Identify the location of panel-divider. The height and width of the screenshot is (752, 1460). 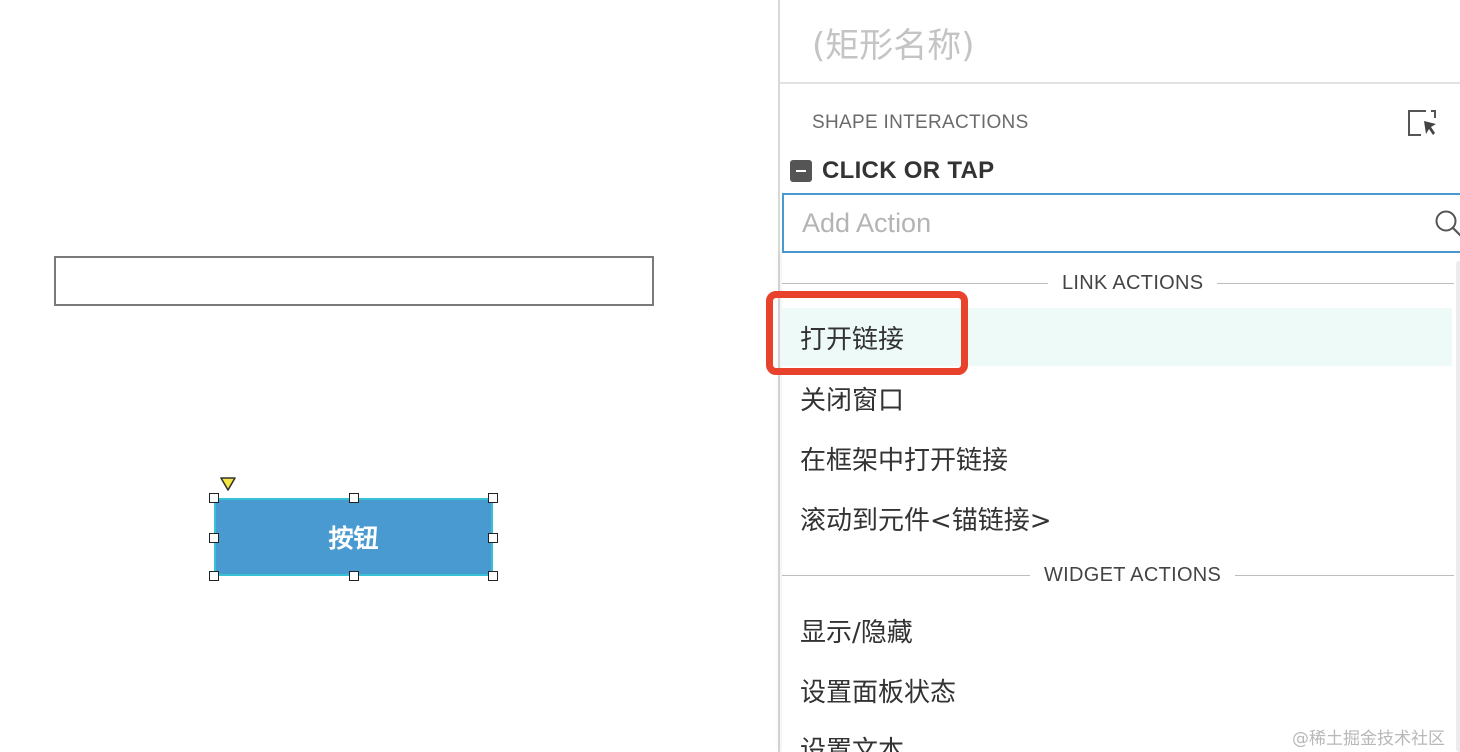
(1120, 83).